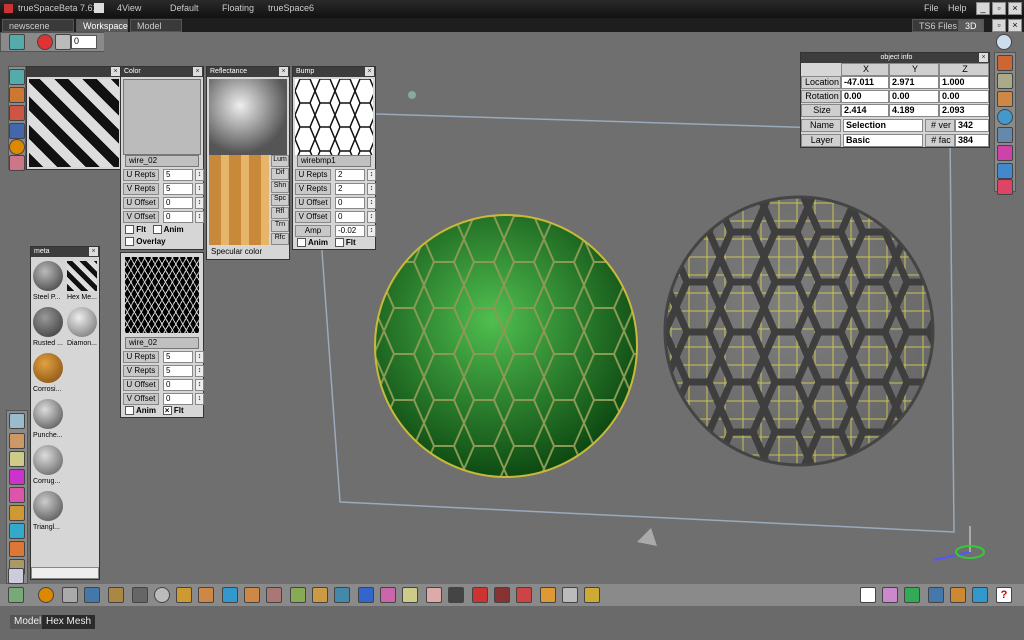 The image size is (1024, 640). What do you see at coordinates (162, 161) in the screenshot?
I see `color-texture-name: wire_02` at bounding box center [162, 161].